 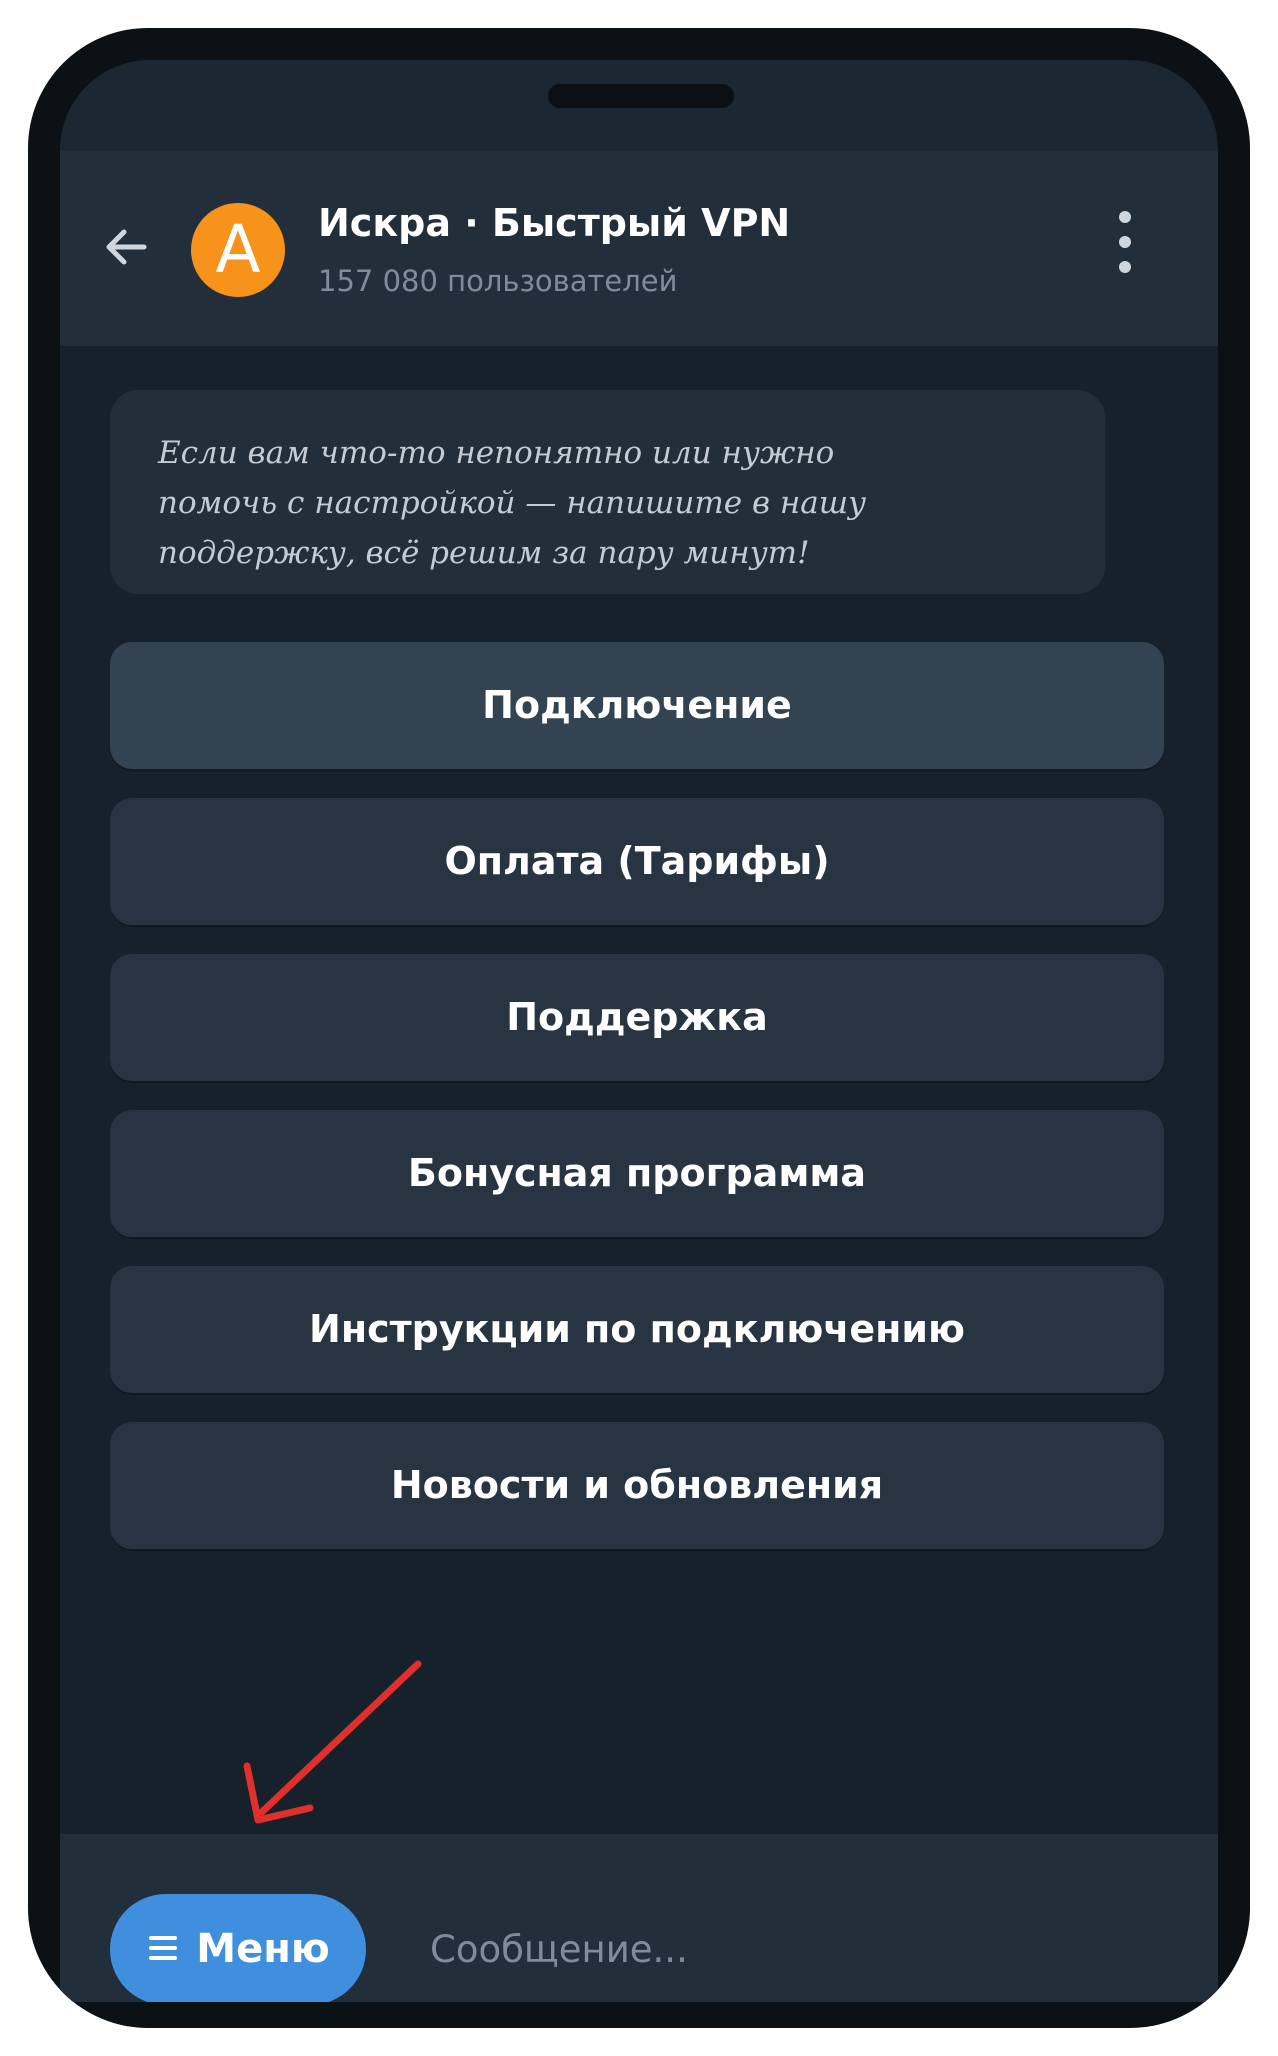 I want to click on menu-button: Меню, so click(x=238, y=1948).